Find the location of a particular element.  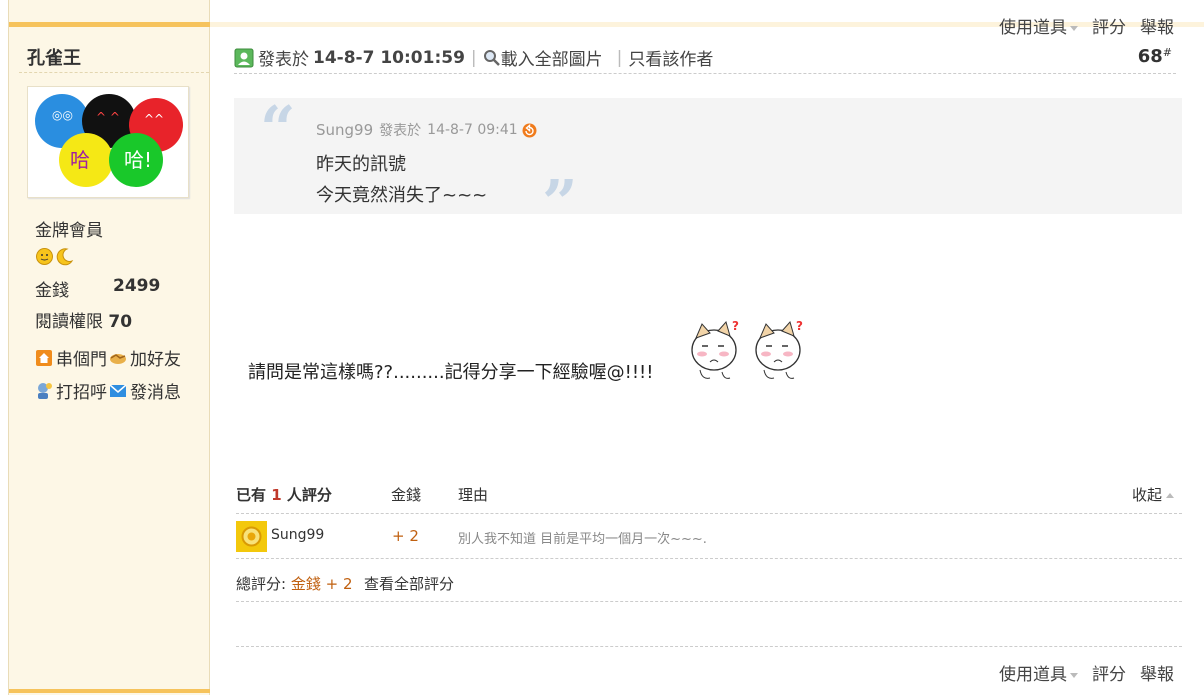

column-reason: 理由 is located at coordinates (473, 495).